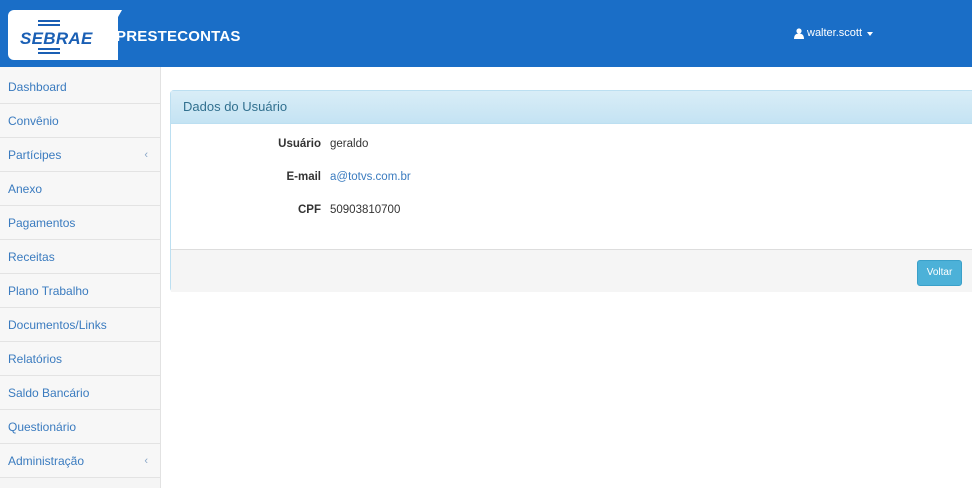 The image size is (972, 488). I want to click on sidebar-item-saldo-bancario: Saldo Bancário, so click(80, 393).